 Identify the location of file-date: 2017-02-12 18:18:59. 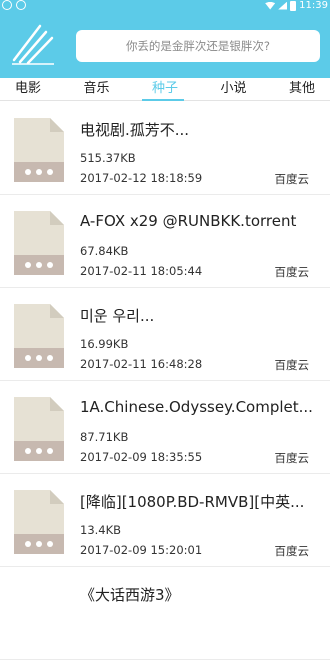
(141, 178).